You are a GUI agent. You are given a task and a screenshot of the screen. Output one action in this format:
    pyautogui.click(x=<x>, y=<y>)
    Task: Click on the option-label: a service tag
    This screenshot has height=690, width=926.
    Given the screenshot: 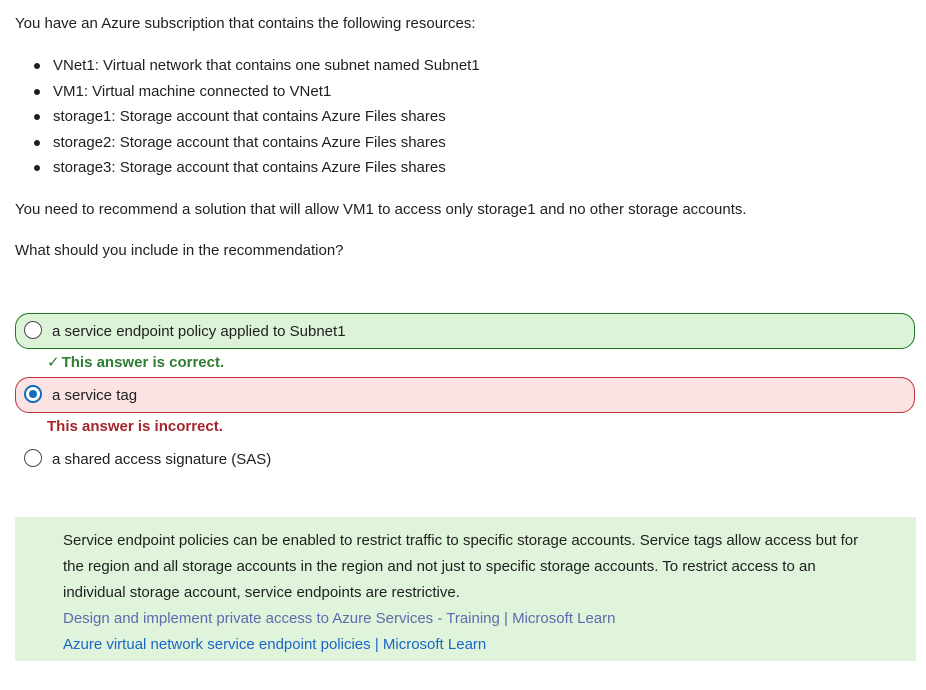 What is the action you would take?
    pyautogui.click(x=95, y=395)
    